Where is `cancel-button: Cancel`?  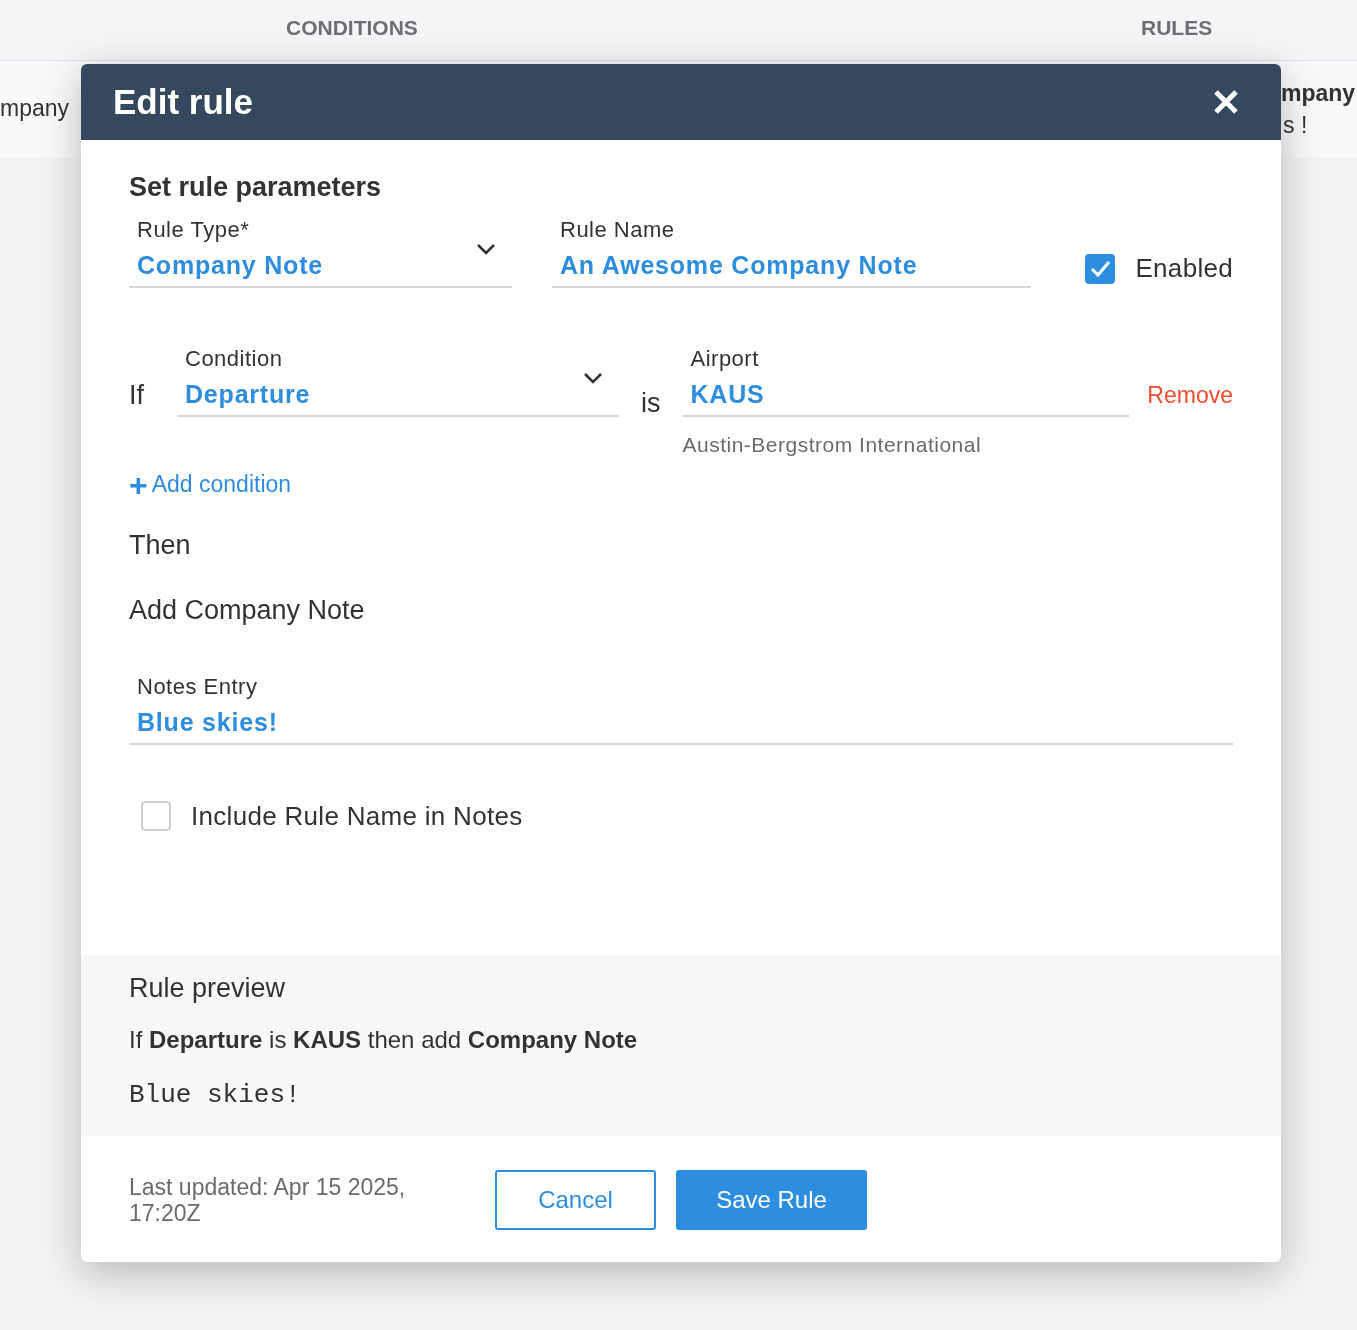
cancel-button: Cancel is located at coordinates (575, 1200).